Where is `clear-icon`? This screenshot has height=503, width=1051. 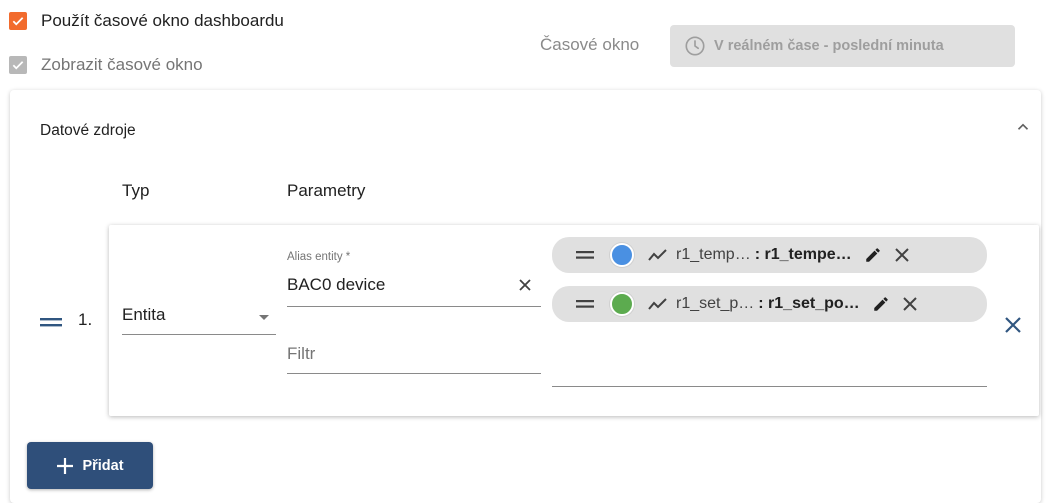
clear-icon is located at coordinates (525, 287).